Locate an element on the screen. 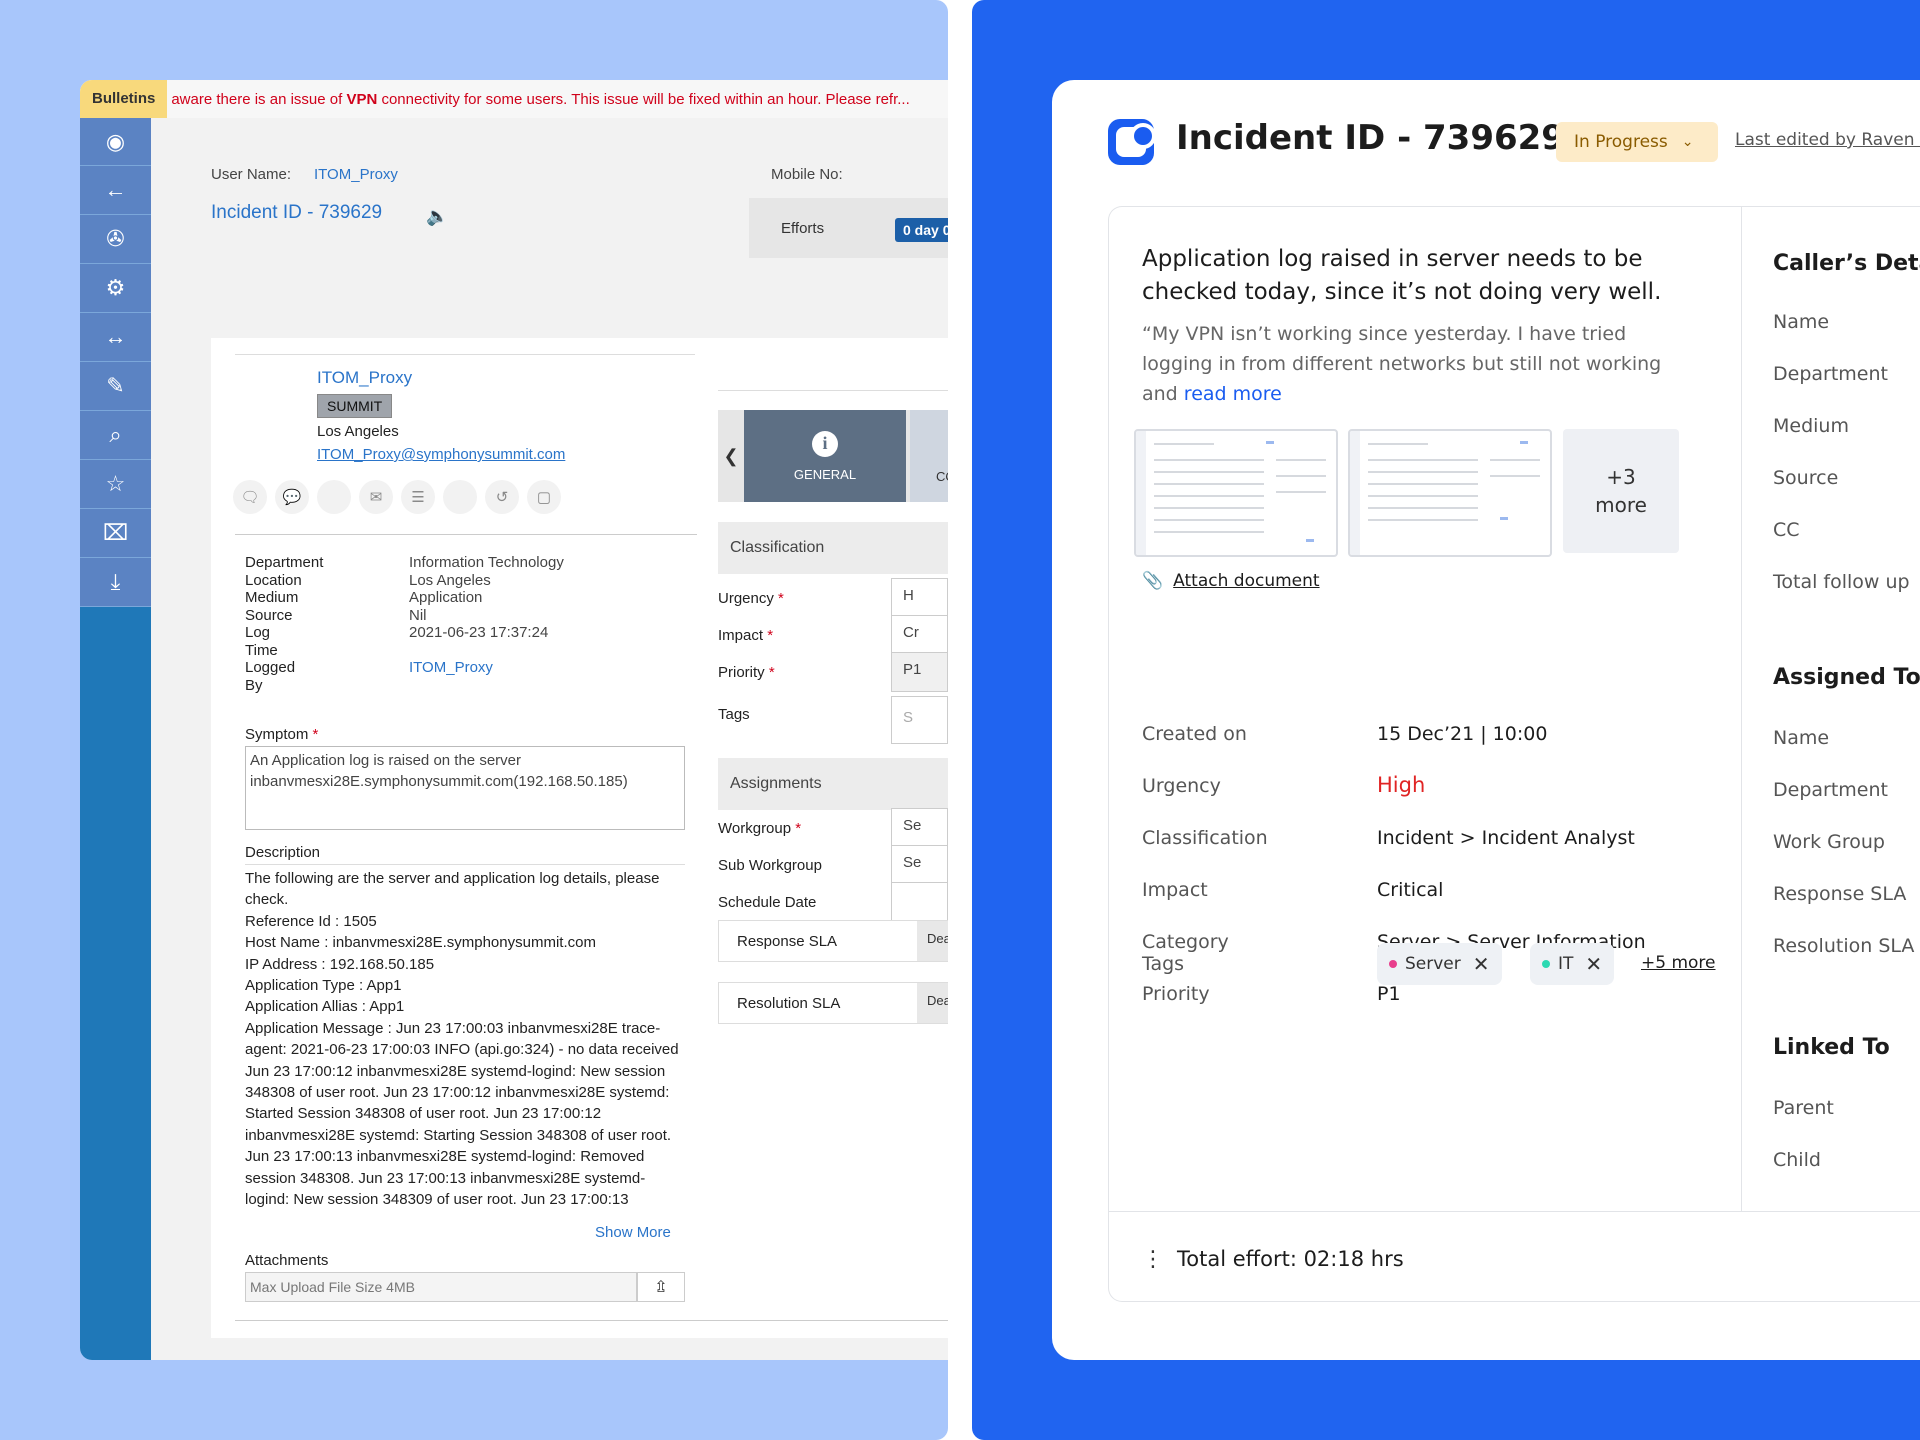 The height and width of the screenshot is (1440, 1920). comment-icon: 💬 is located at coordinates (292, 497).